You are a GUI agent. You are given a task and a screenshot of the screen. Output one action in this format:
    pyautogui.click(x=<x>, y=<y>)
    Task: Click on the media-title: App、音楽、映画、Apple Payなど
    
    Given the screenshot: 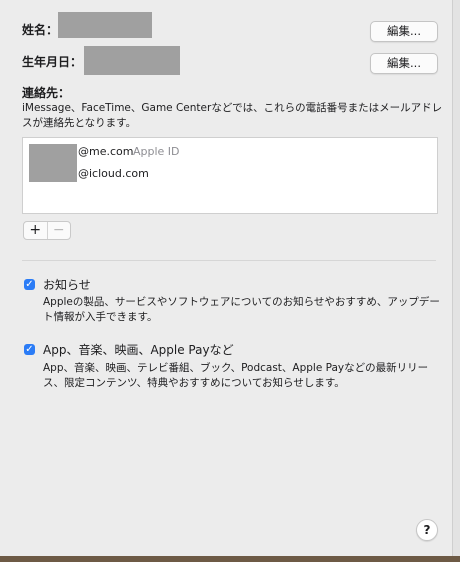 What is the action you would take?
    pyautogui.click(x=138, y=350)
    